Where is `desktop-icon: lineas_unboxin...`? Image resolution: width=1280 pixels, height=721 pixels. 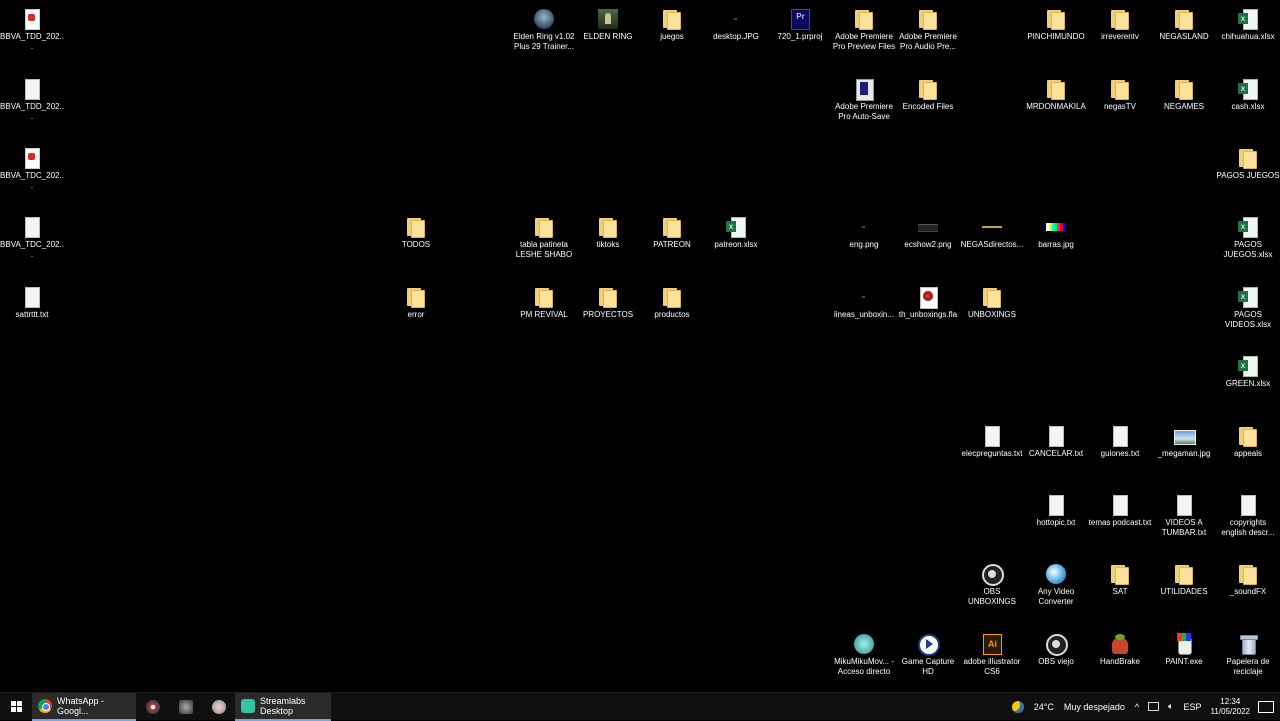
desktop-icon: lineas_unboxin... is located at coordinates (864, 301).